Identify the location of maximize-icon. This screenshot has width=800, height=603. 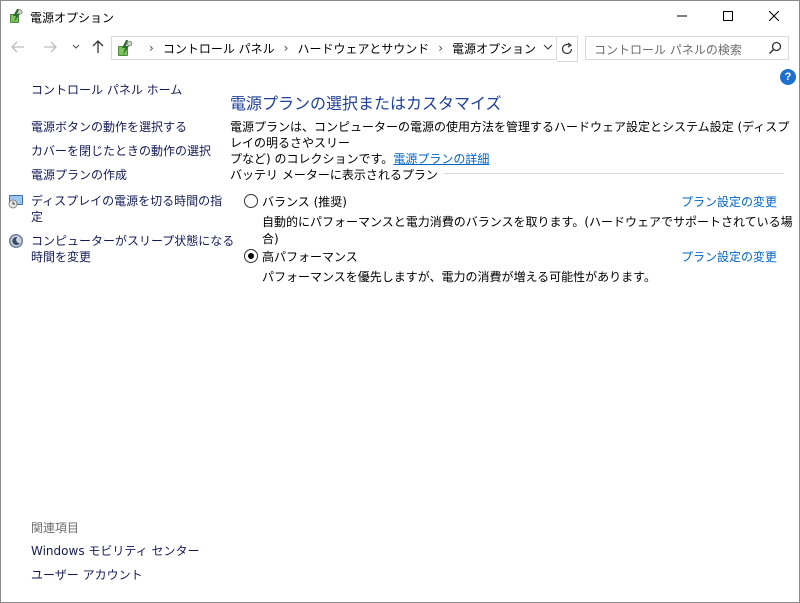
(728, 16).